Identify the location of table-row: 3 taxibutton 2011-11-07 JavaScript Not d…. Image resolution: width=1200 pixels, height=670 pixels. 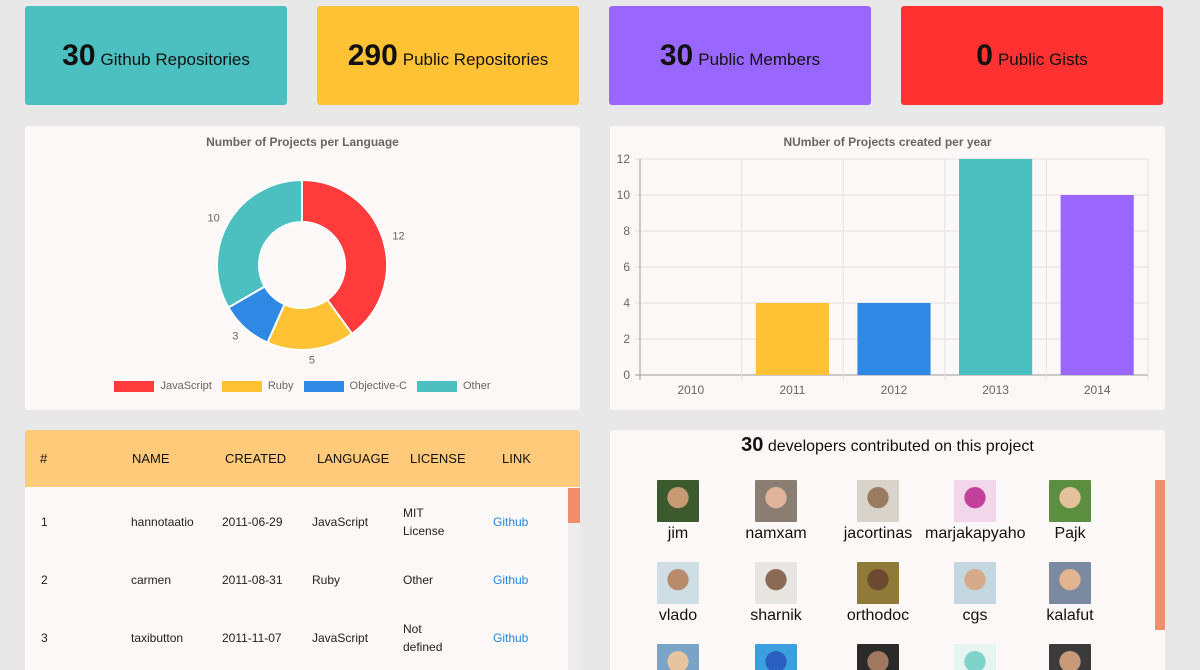
(296, 637).